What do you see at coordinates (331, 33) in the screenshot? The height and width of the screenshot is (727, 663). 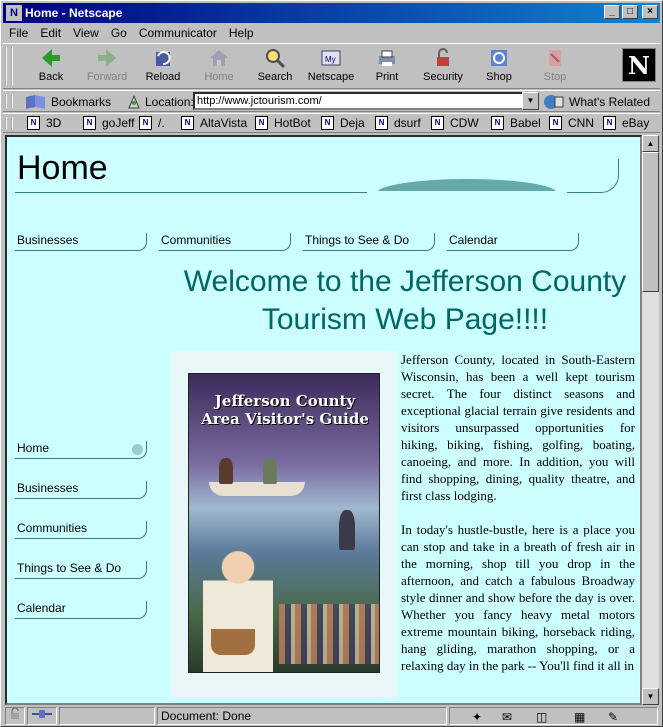 I see `menu-bar: File Edit View Go Communicator Help` at bounding box center [331, 33].